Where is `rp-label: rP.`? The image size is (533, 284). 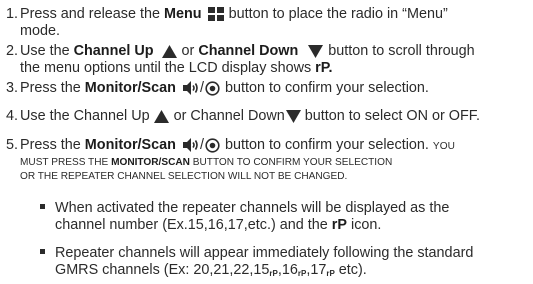 rp-label: rP. is located at coordinates (324, 68).